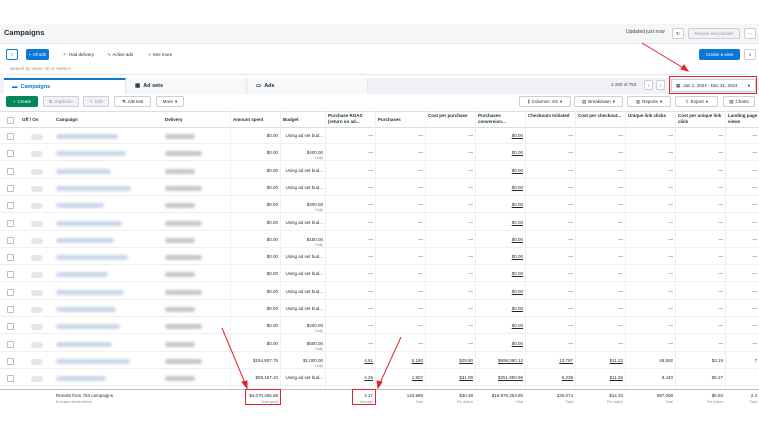  I want to click on arrow-to-date, so click(663, 56).